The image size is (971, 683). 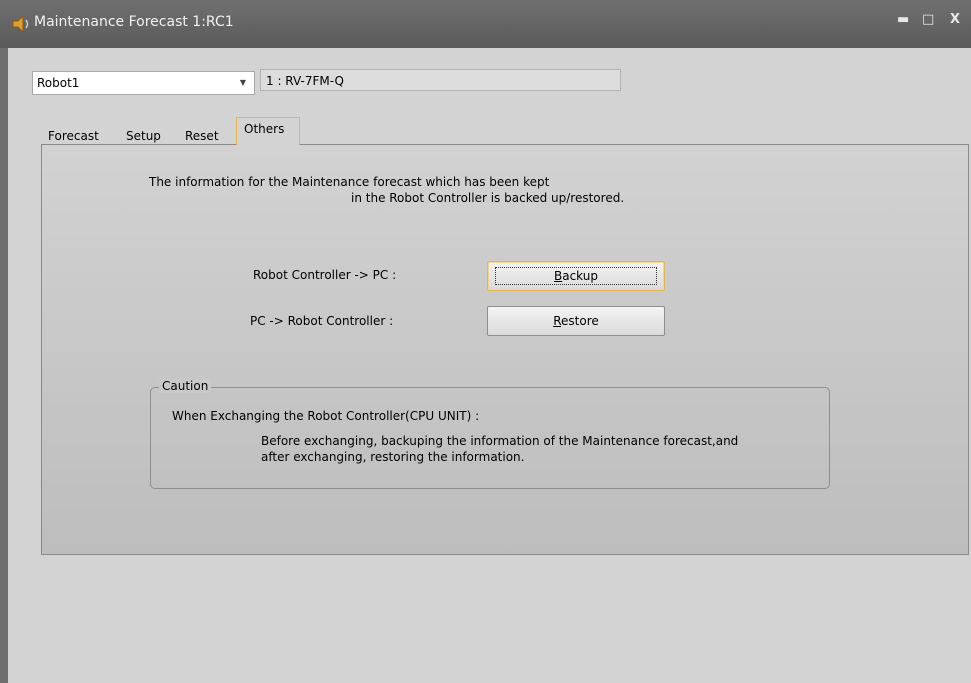 I want to click on tab-others: Others, so click(x=268, y=131).